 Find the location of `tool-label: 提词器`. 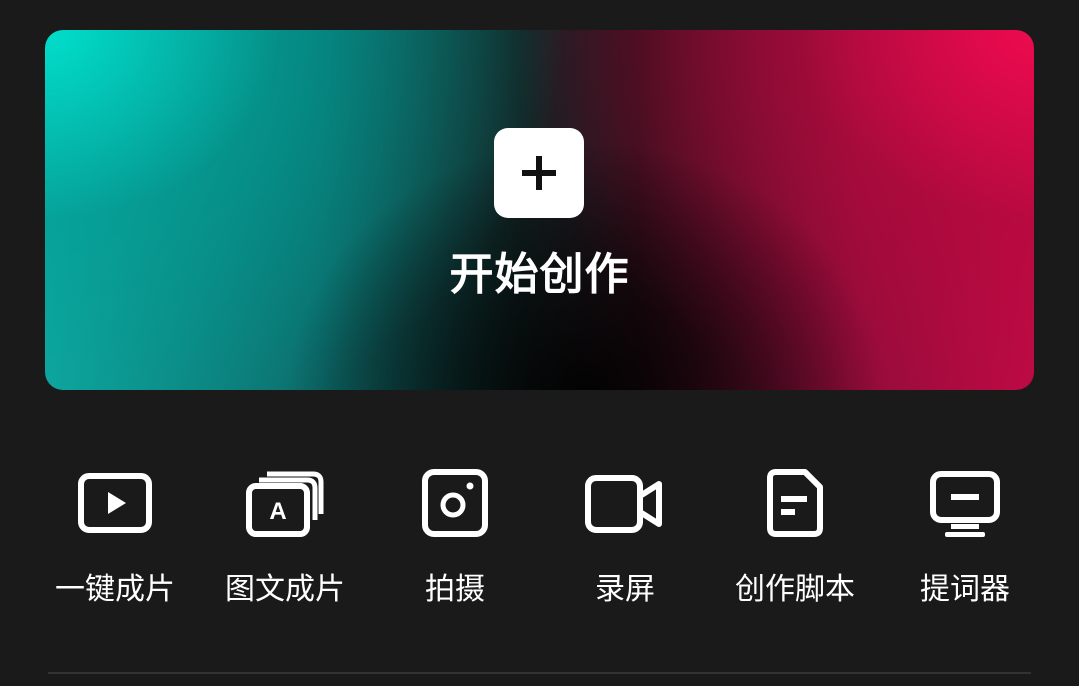

tool-label: 提词器 is located at coordinates (965, 589).